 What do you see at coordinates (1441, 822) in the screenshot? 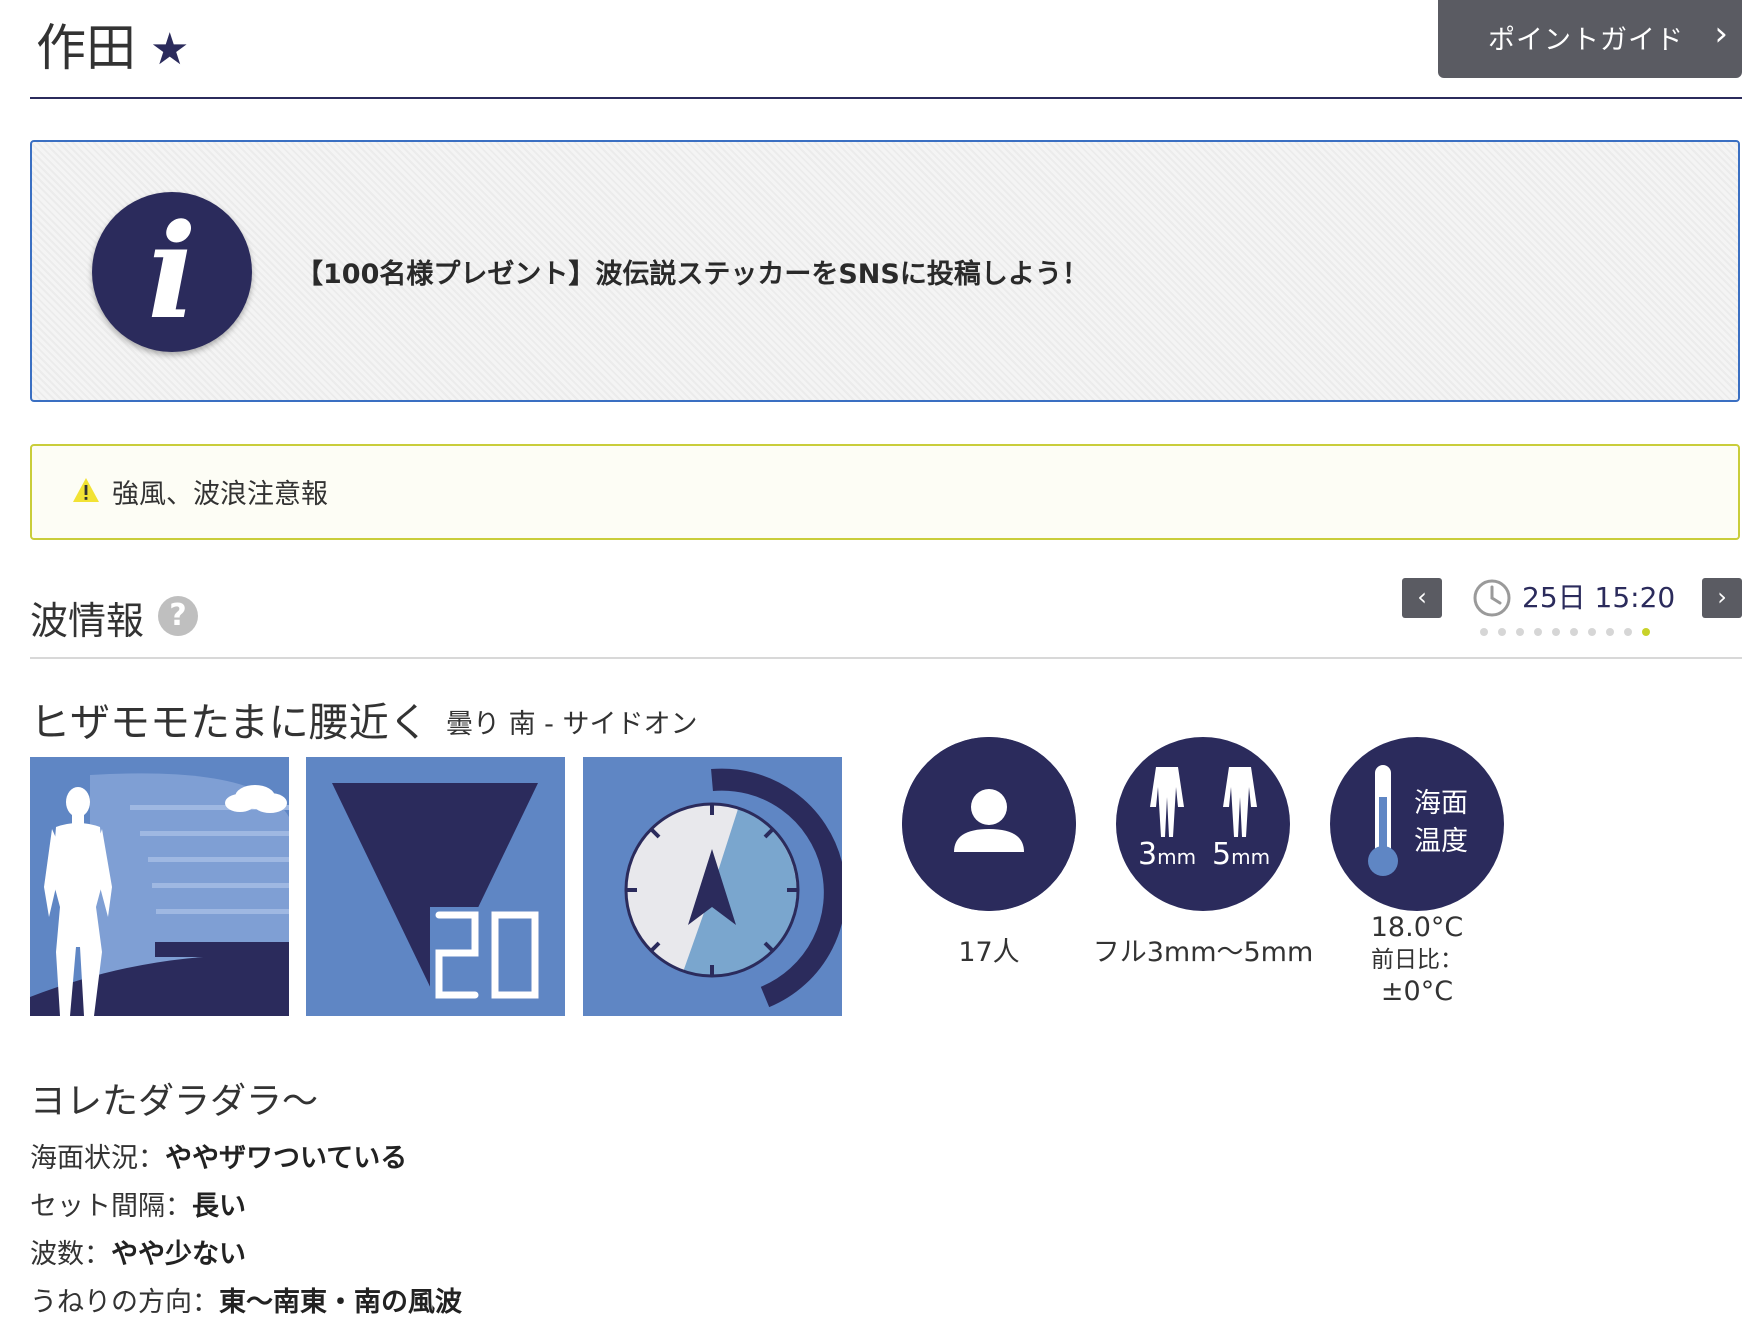
I see `sea-temp-icon-label: 海面 温度` at bounding box center [1441, 822].